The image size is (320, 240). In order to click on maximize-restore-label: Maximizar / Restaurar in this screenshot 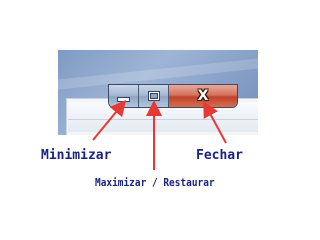, I will do `click(155, 182)`.